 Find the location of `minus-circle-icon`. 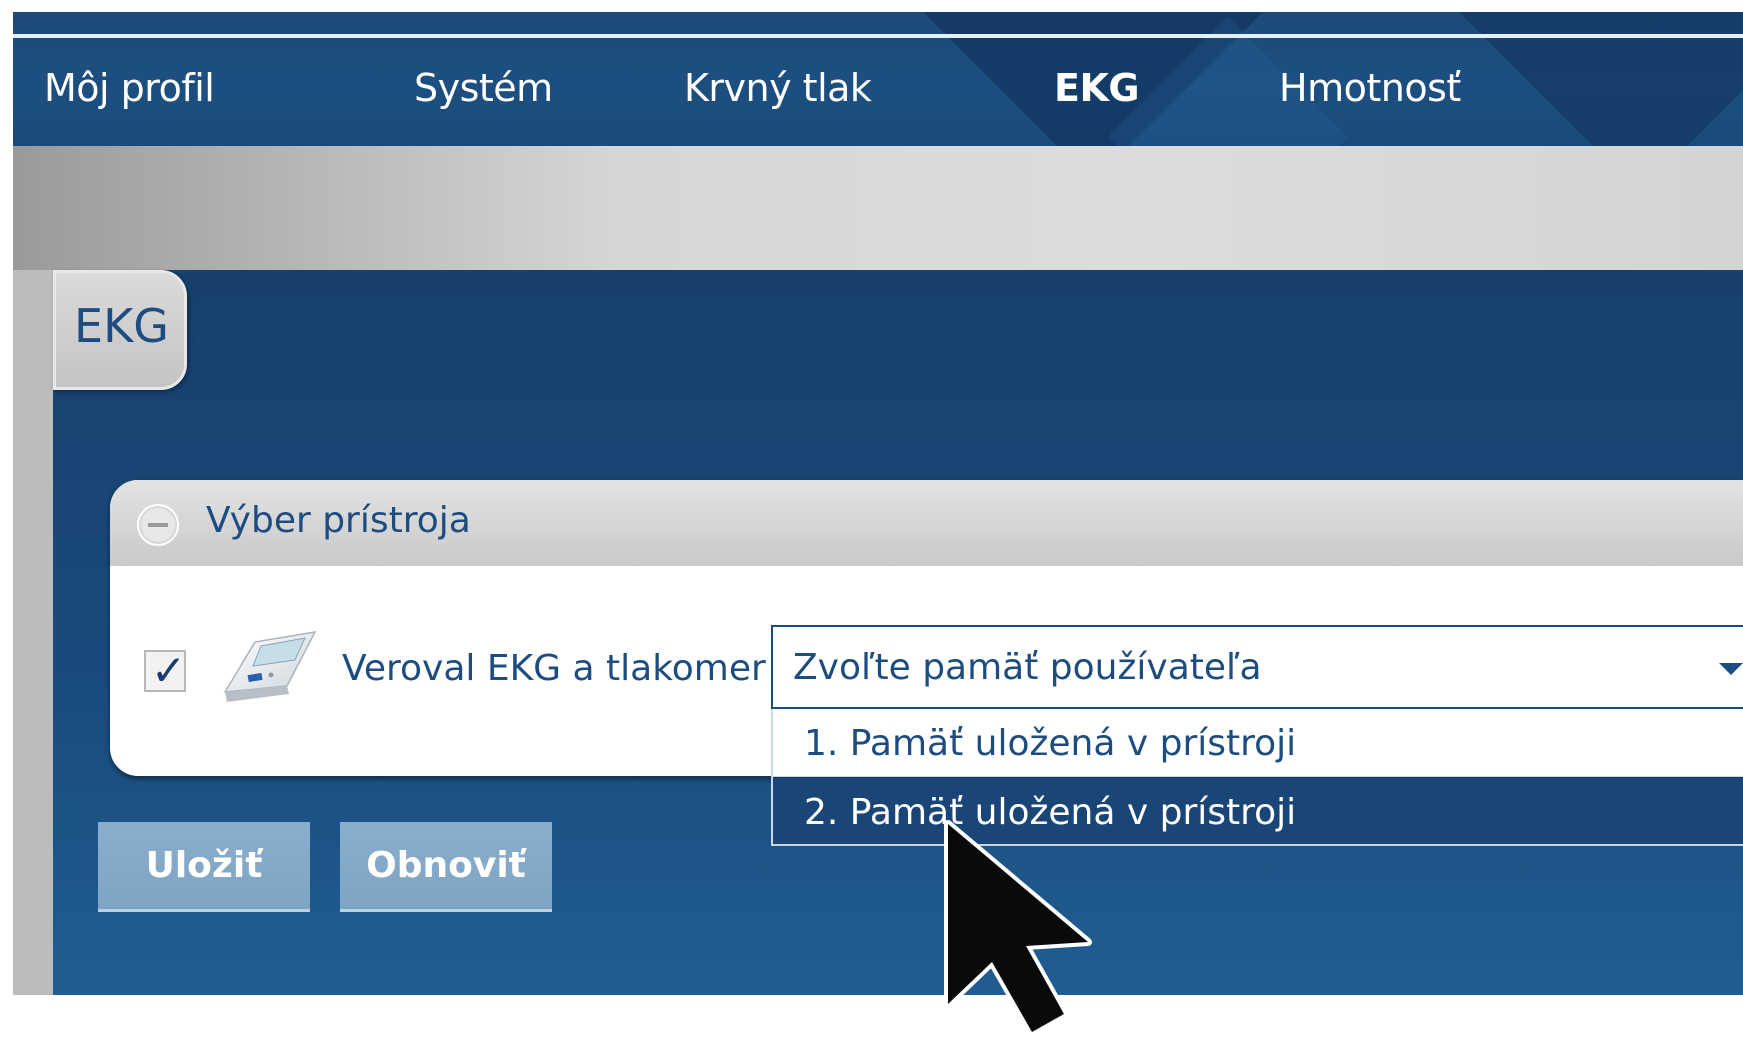

minus-circle-icon is located at coordinates (158, 525).